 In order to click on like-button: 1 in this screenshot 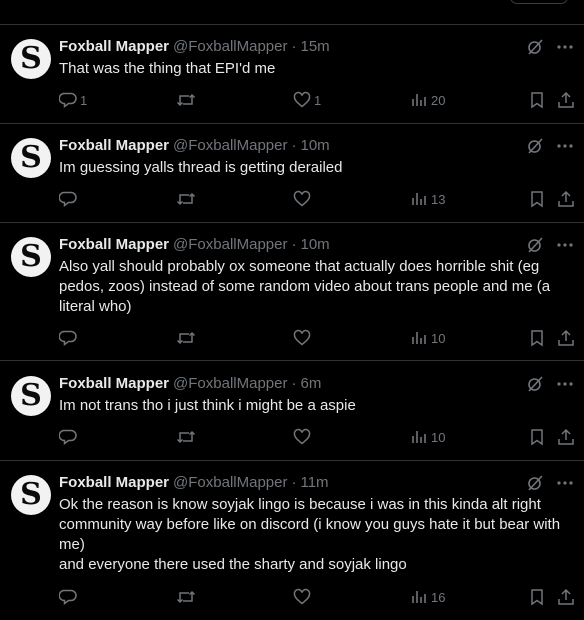, I will do `click(307, 100)`.